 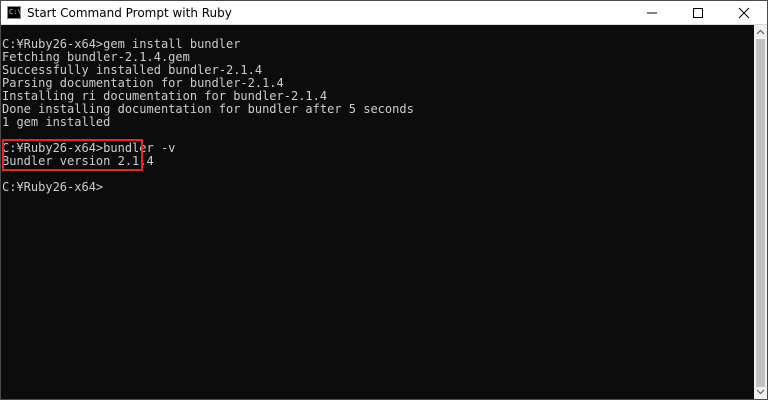 I want to click on minimize-icon, so click(x=652, y=13).